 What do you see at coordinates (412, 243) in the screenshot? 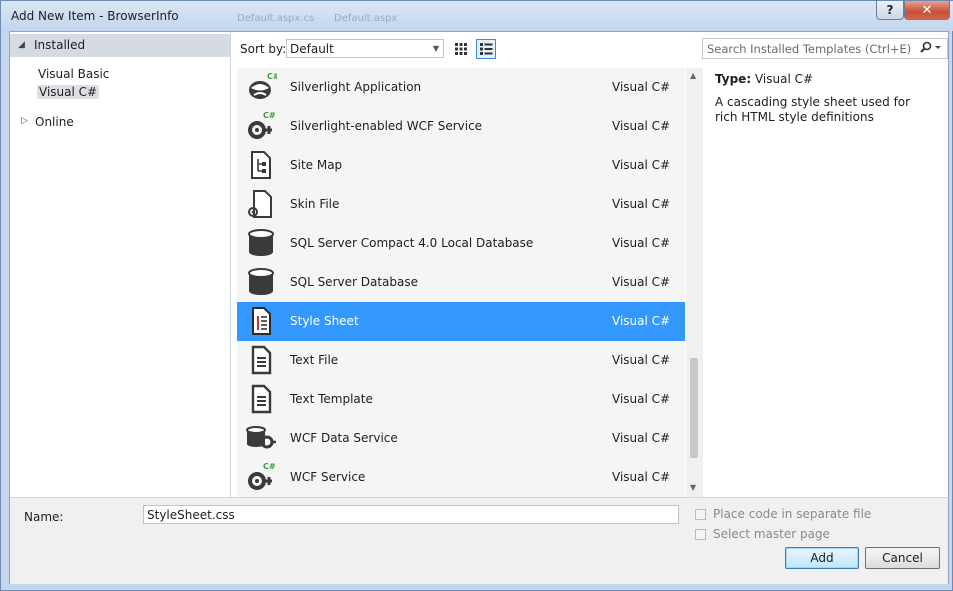
I see `template-name: SQL Server Compact 4.0 Local Database` at bounding box center [412, 243].